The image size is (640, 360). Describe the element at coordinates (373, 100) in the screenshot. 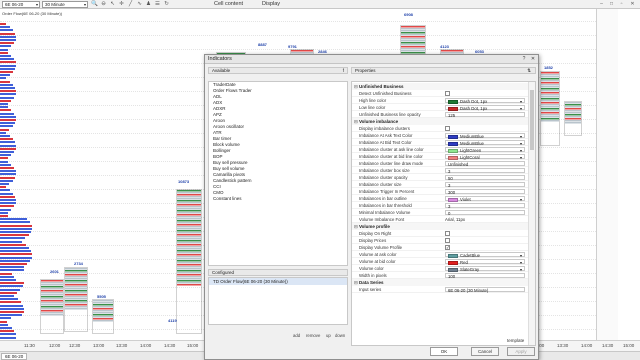

I see `property-label: High line color` at that location.